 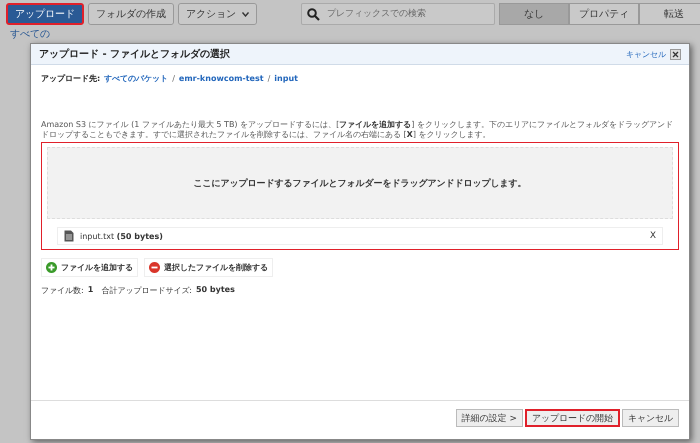 I want to click on drop-zone: ここにアップロードするファイルとフォルダーをドラッグアンドドロップします。, so click(x=360, y=183).